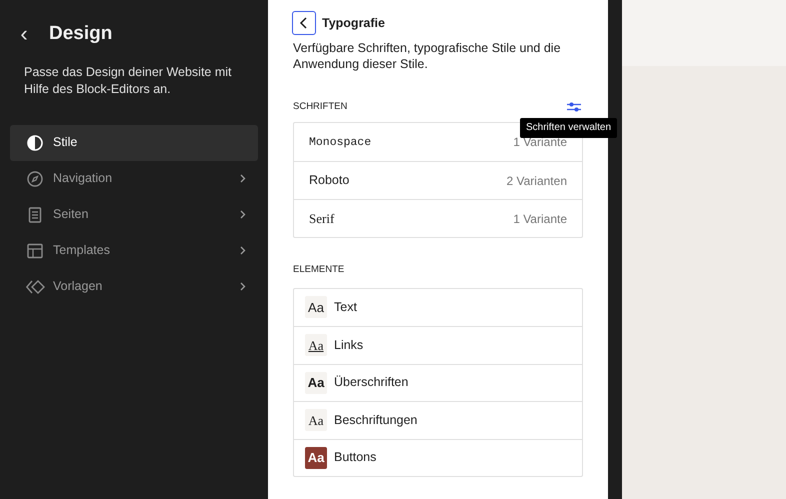  What do you see at coordinates (80, 34) in the screenshot?
I see `sidebar-title: Design` at bounding box center [80, 34].